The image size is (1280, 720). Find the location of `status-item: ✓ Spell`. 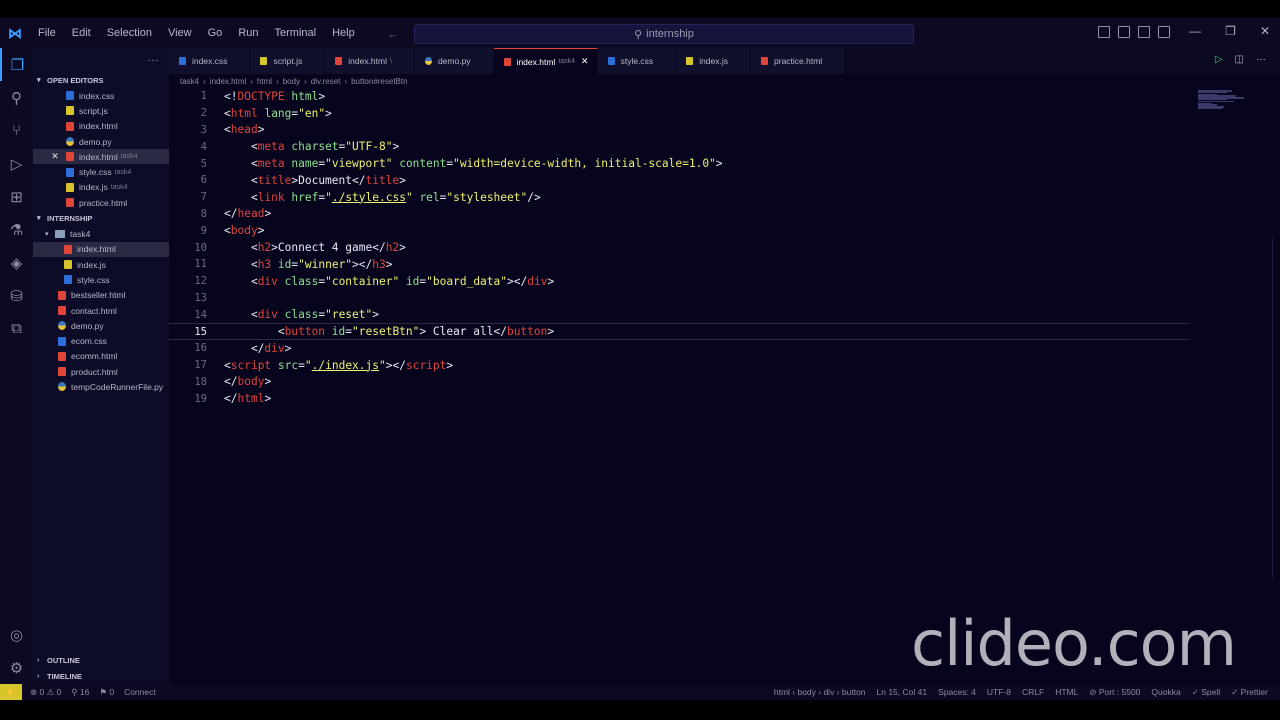

status-item: ✓ Spell is located at coordinates (1206, 692).